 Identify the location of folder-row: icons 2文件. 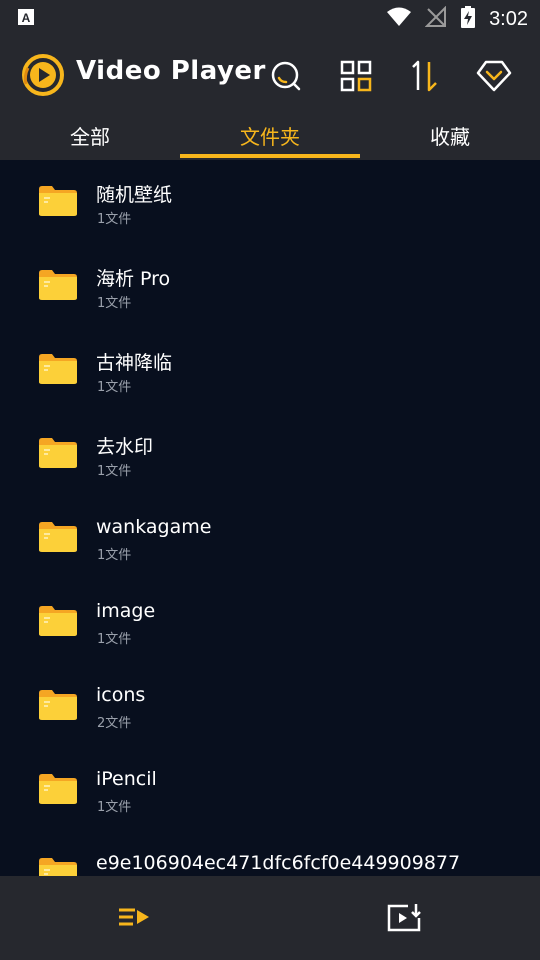
(270, 706).